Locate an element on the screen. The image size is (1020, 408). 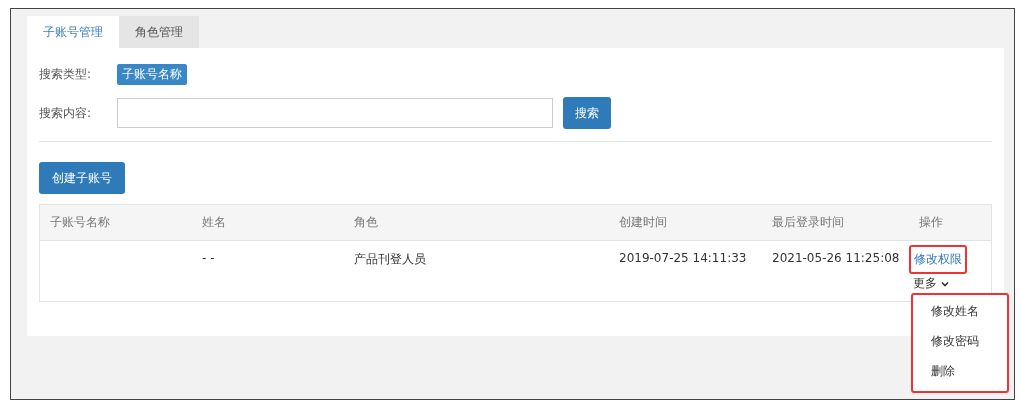
tab: 角色管理 is located at coordinates (159, 32).